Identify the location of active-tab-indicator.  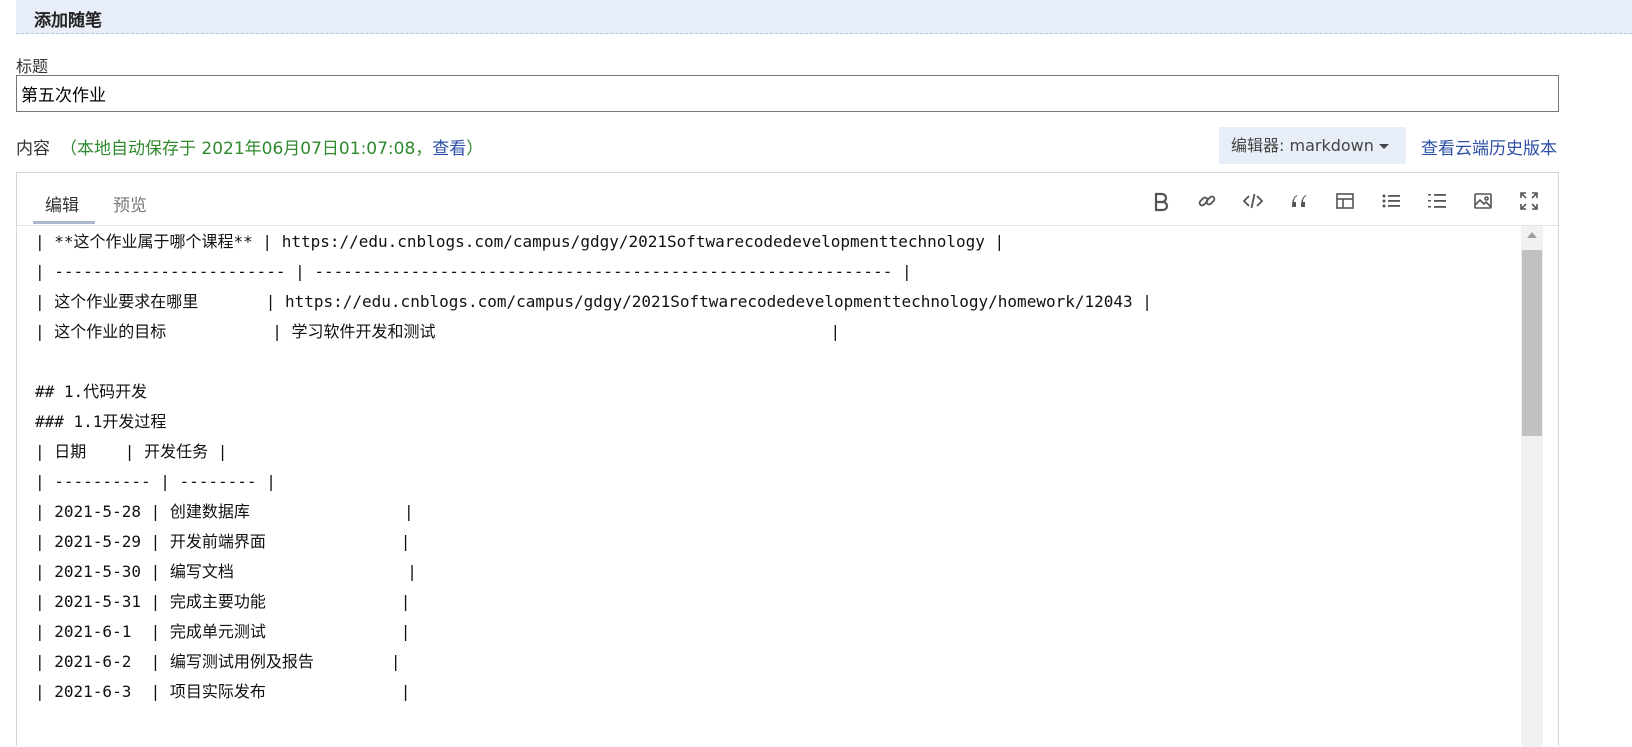
(64, 222).